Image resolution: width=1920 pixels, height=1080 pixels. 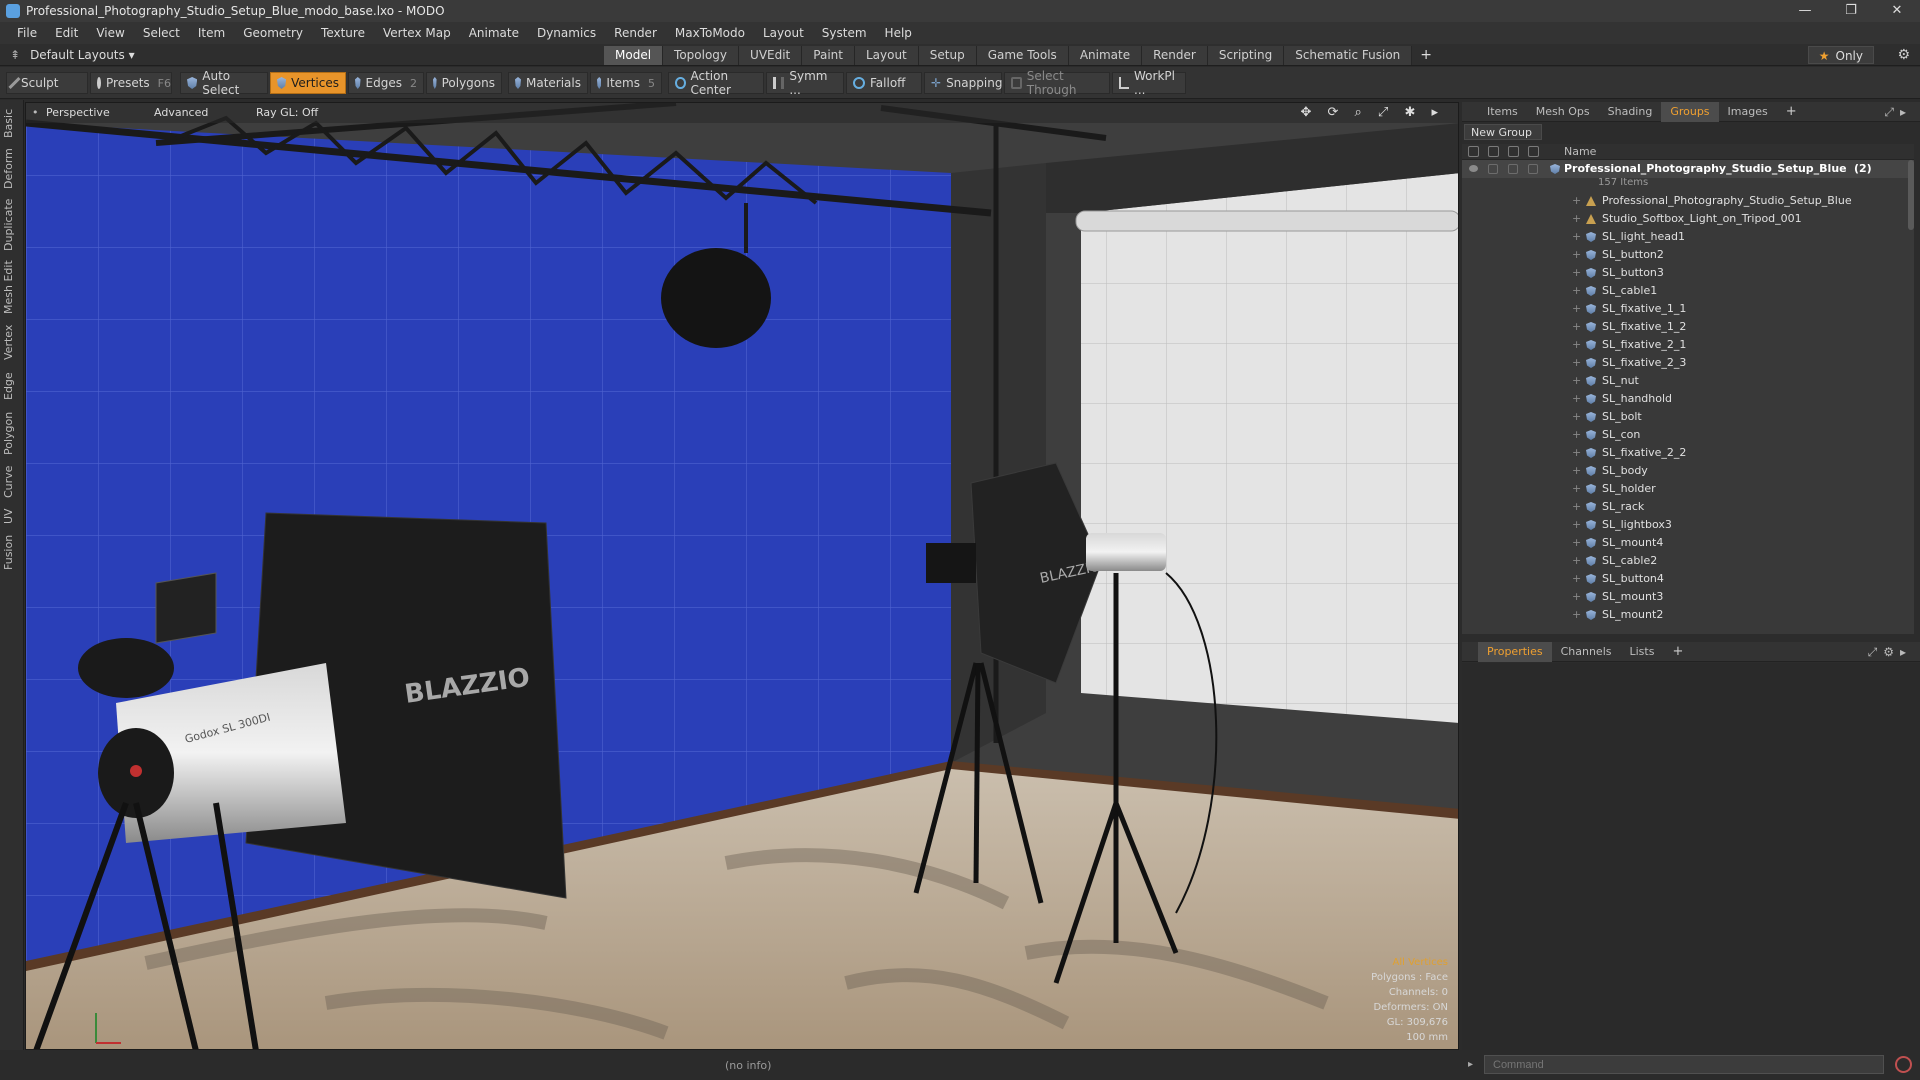 I want to click on tab-items: Items, so click(x=1502, y=112).